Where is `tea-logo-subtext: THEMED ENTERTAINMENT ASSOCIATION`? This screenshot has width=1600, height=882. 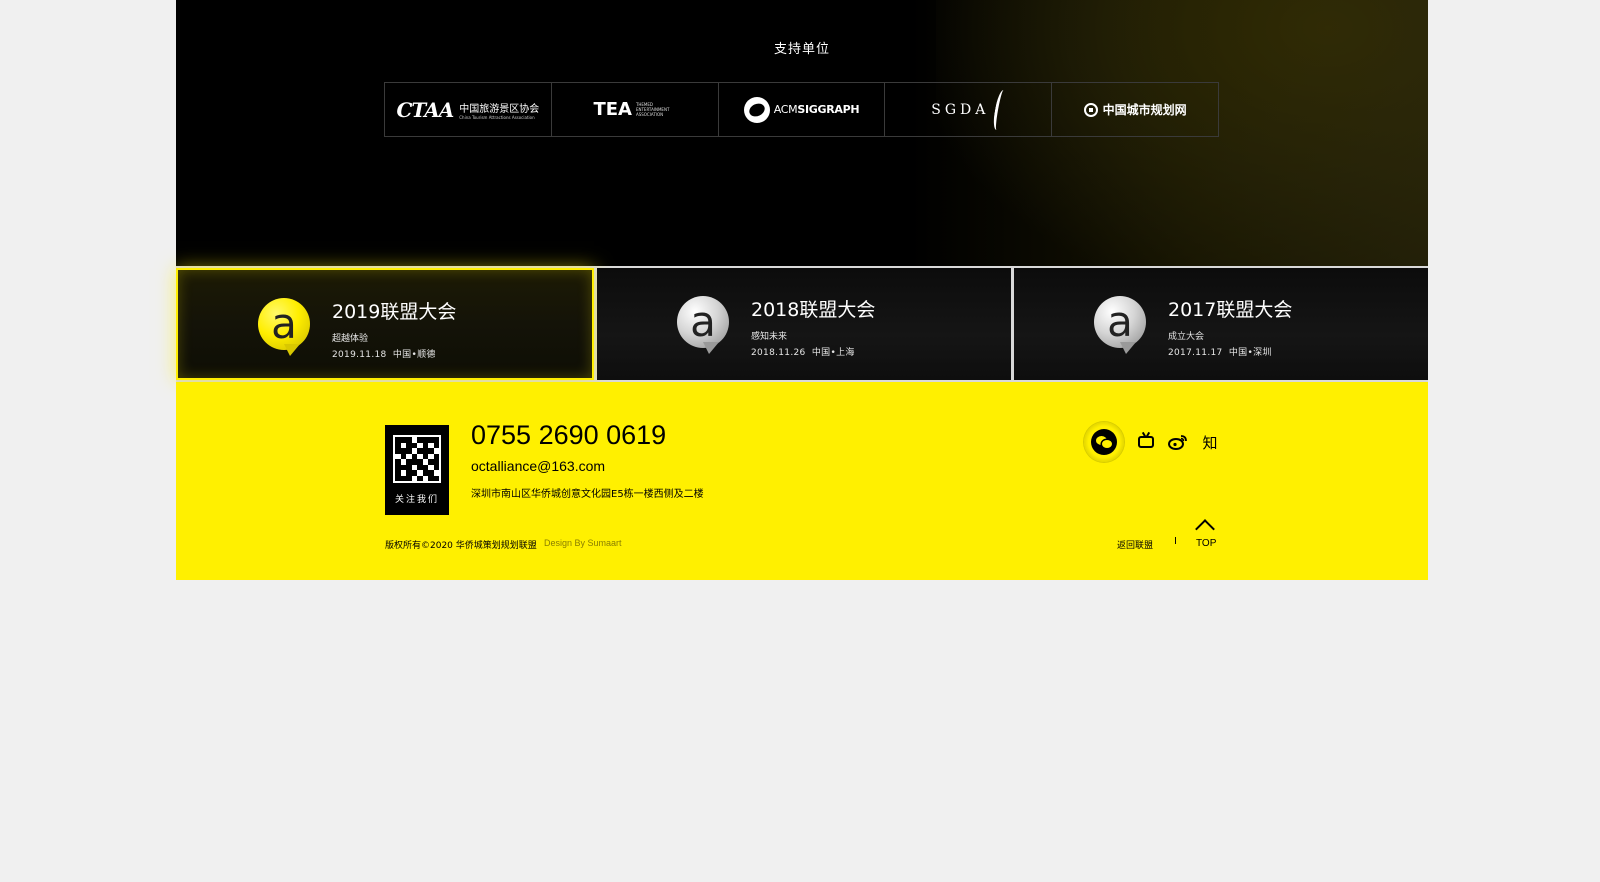
tea-logo-subtext: THEMED ENTERTAINMENT ASSOCIATION is located at coordinates (652, 109).